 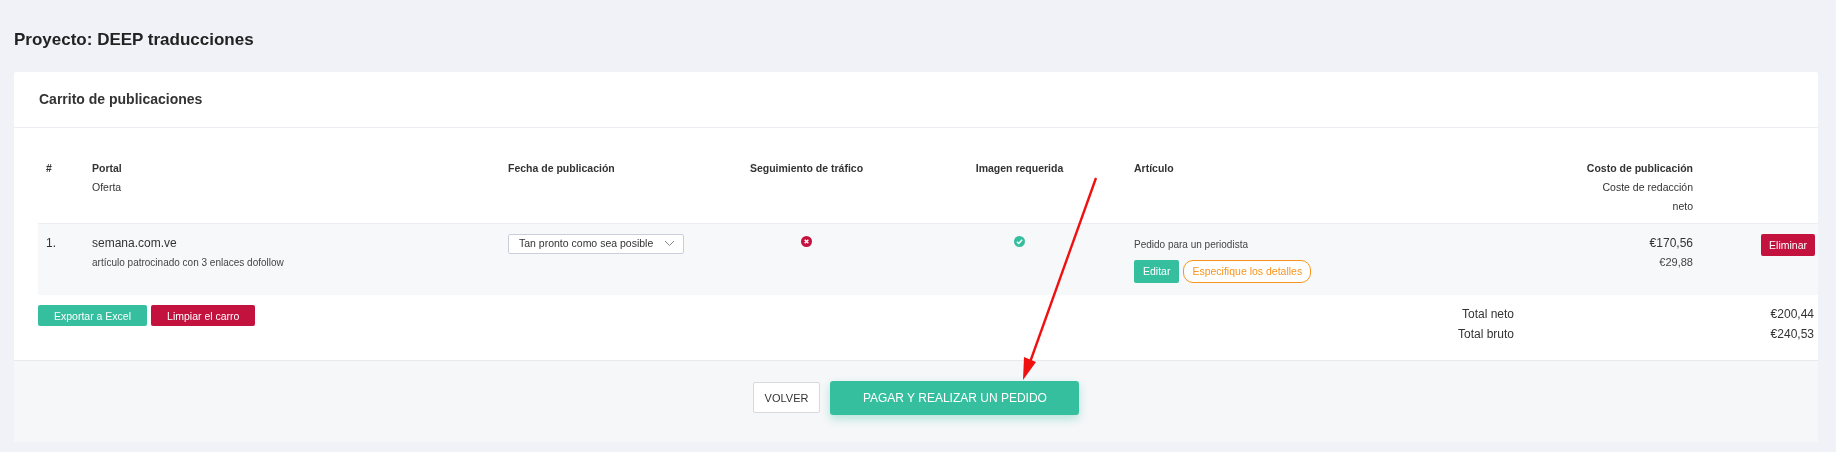 I want to click on price-text: €29,88, so click(x=1675, y=262).